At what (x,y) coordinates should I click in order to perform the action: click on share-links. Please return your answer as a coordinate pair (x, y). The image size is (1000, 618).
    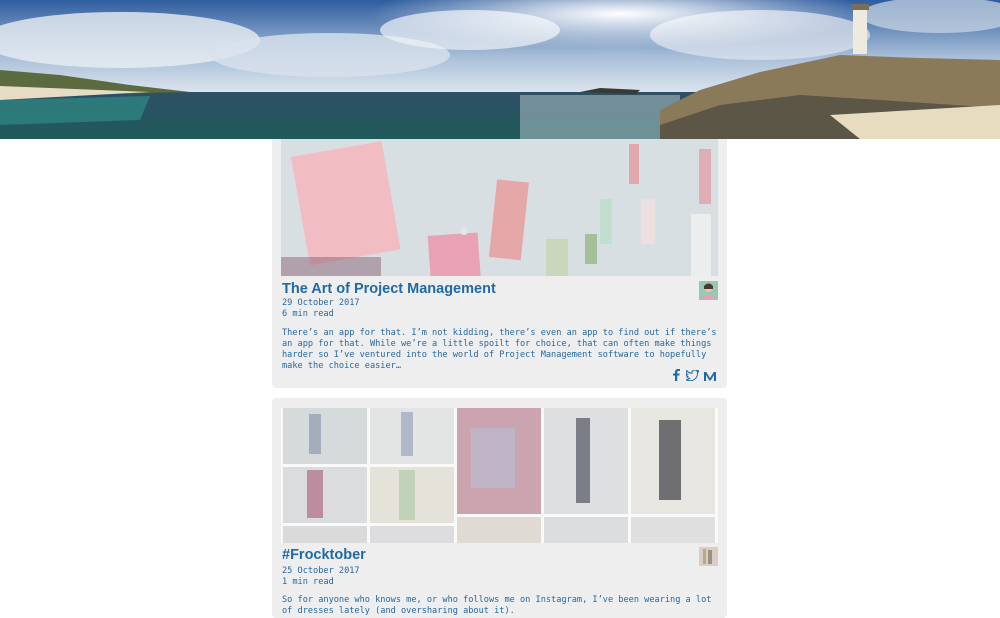
    Looking at the image, I should click on (694, 377).